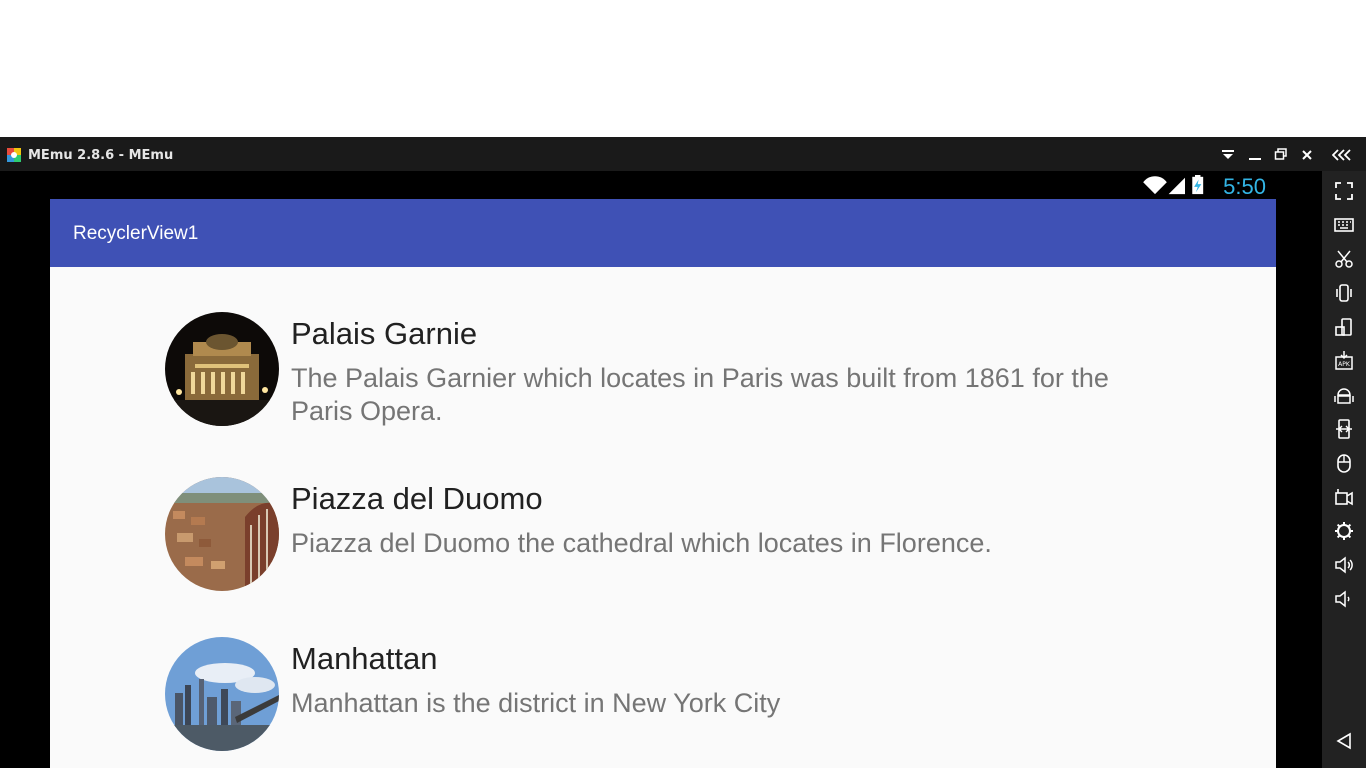 This screenshot has width=1366, height=768. Describe the element at coordinates (1344, 293) in the screenshot. I see `shake-icon` at that location.